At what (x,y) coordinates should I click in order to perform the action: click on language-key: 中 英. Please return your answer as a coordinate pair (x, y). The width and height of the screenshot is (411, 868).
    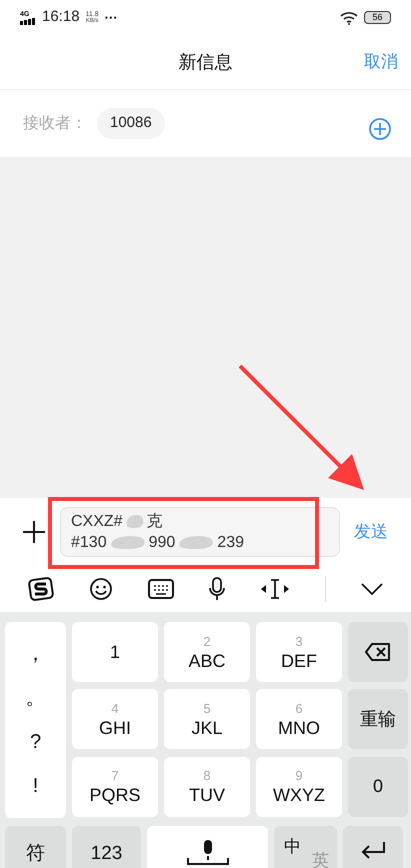
    Looking at the image, I should click on (305, 847).